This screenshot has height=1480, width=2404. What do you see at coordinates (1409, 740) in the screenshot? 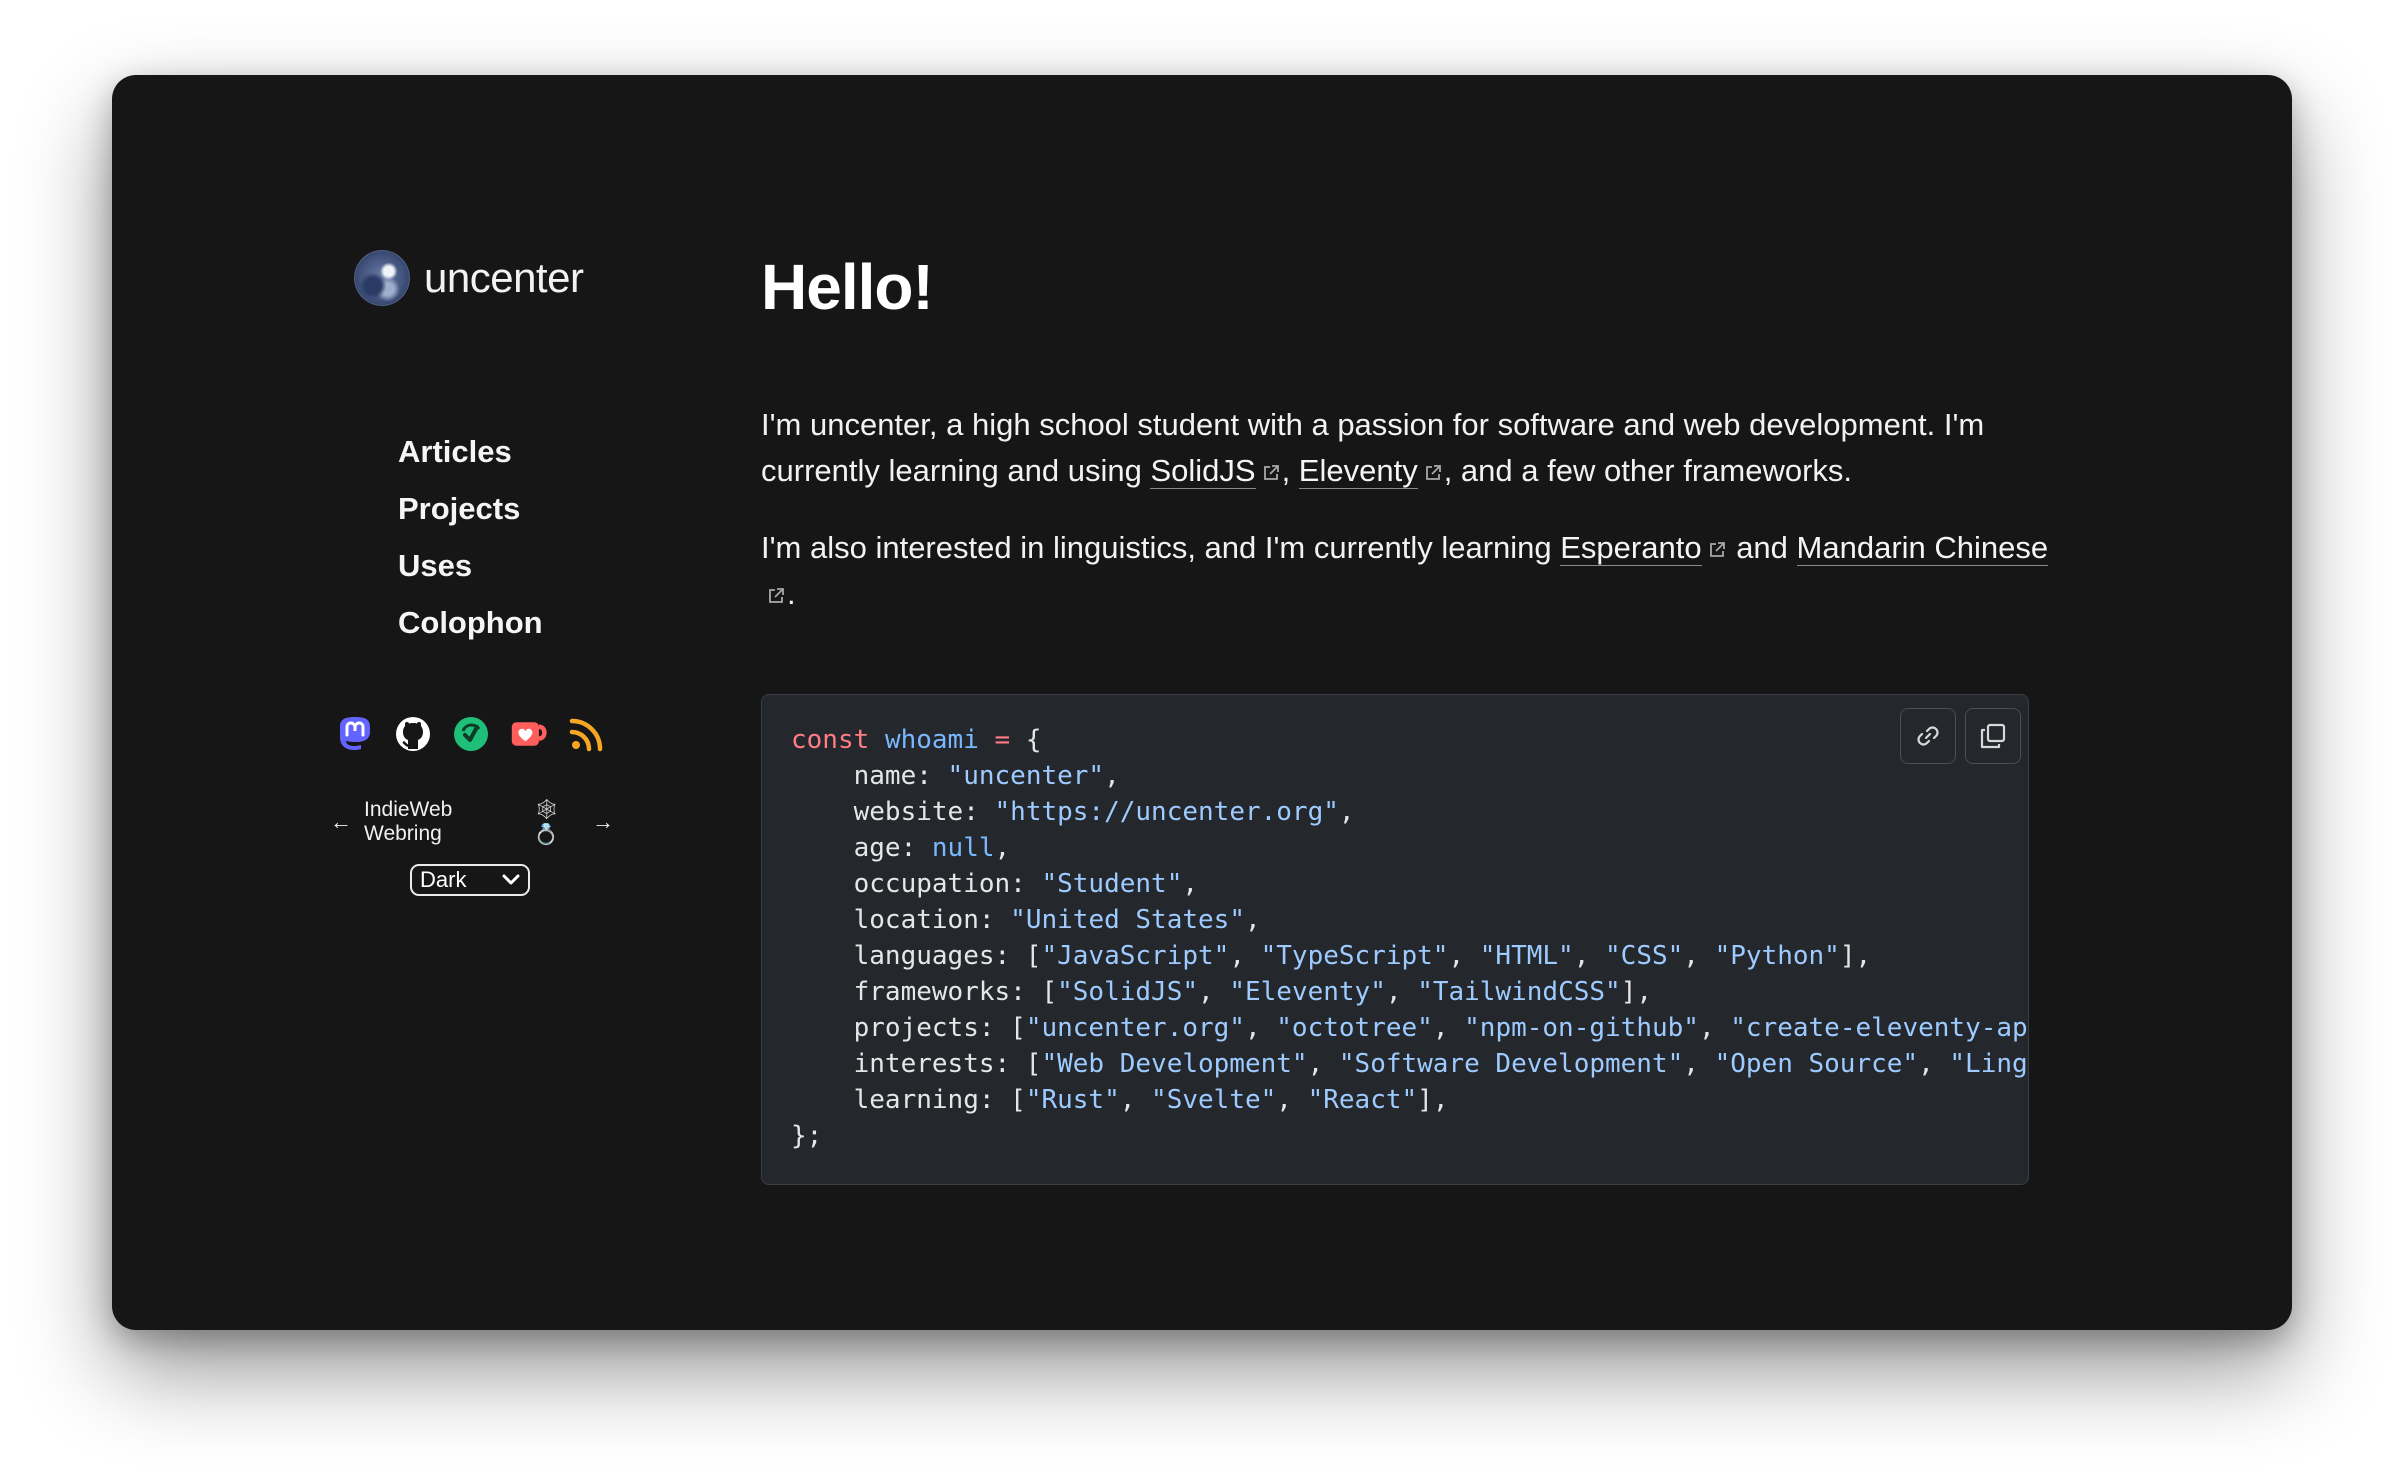
I see `code-line: const whoami = {` at bounding box center [1409, 740].